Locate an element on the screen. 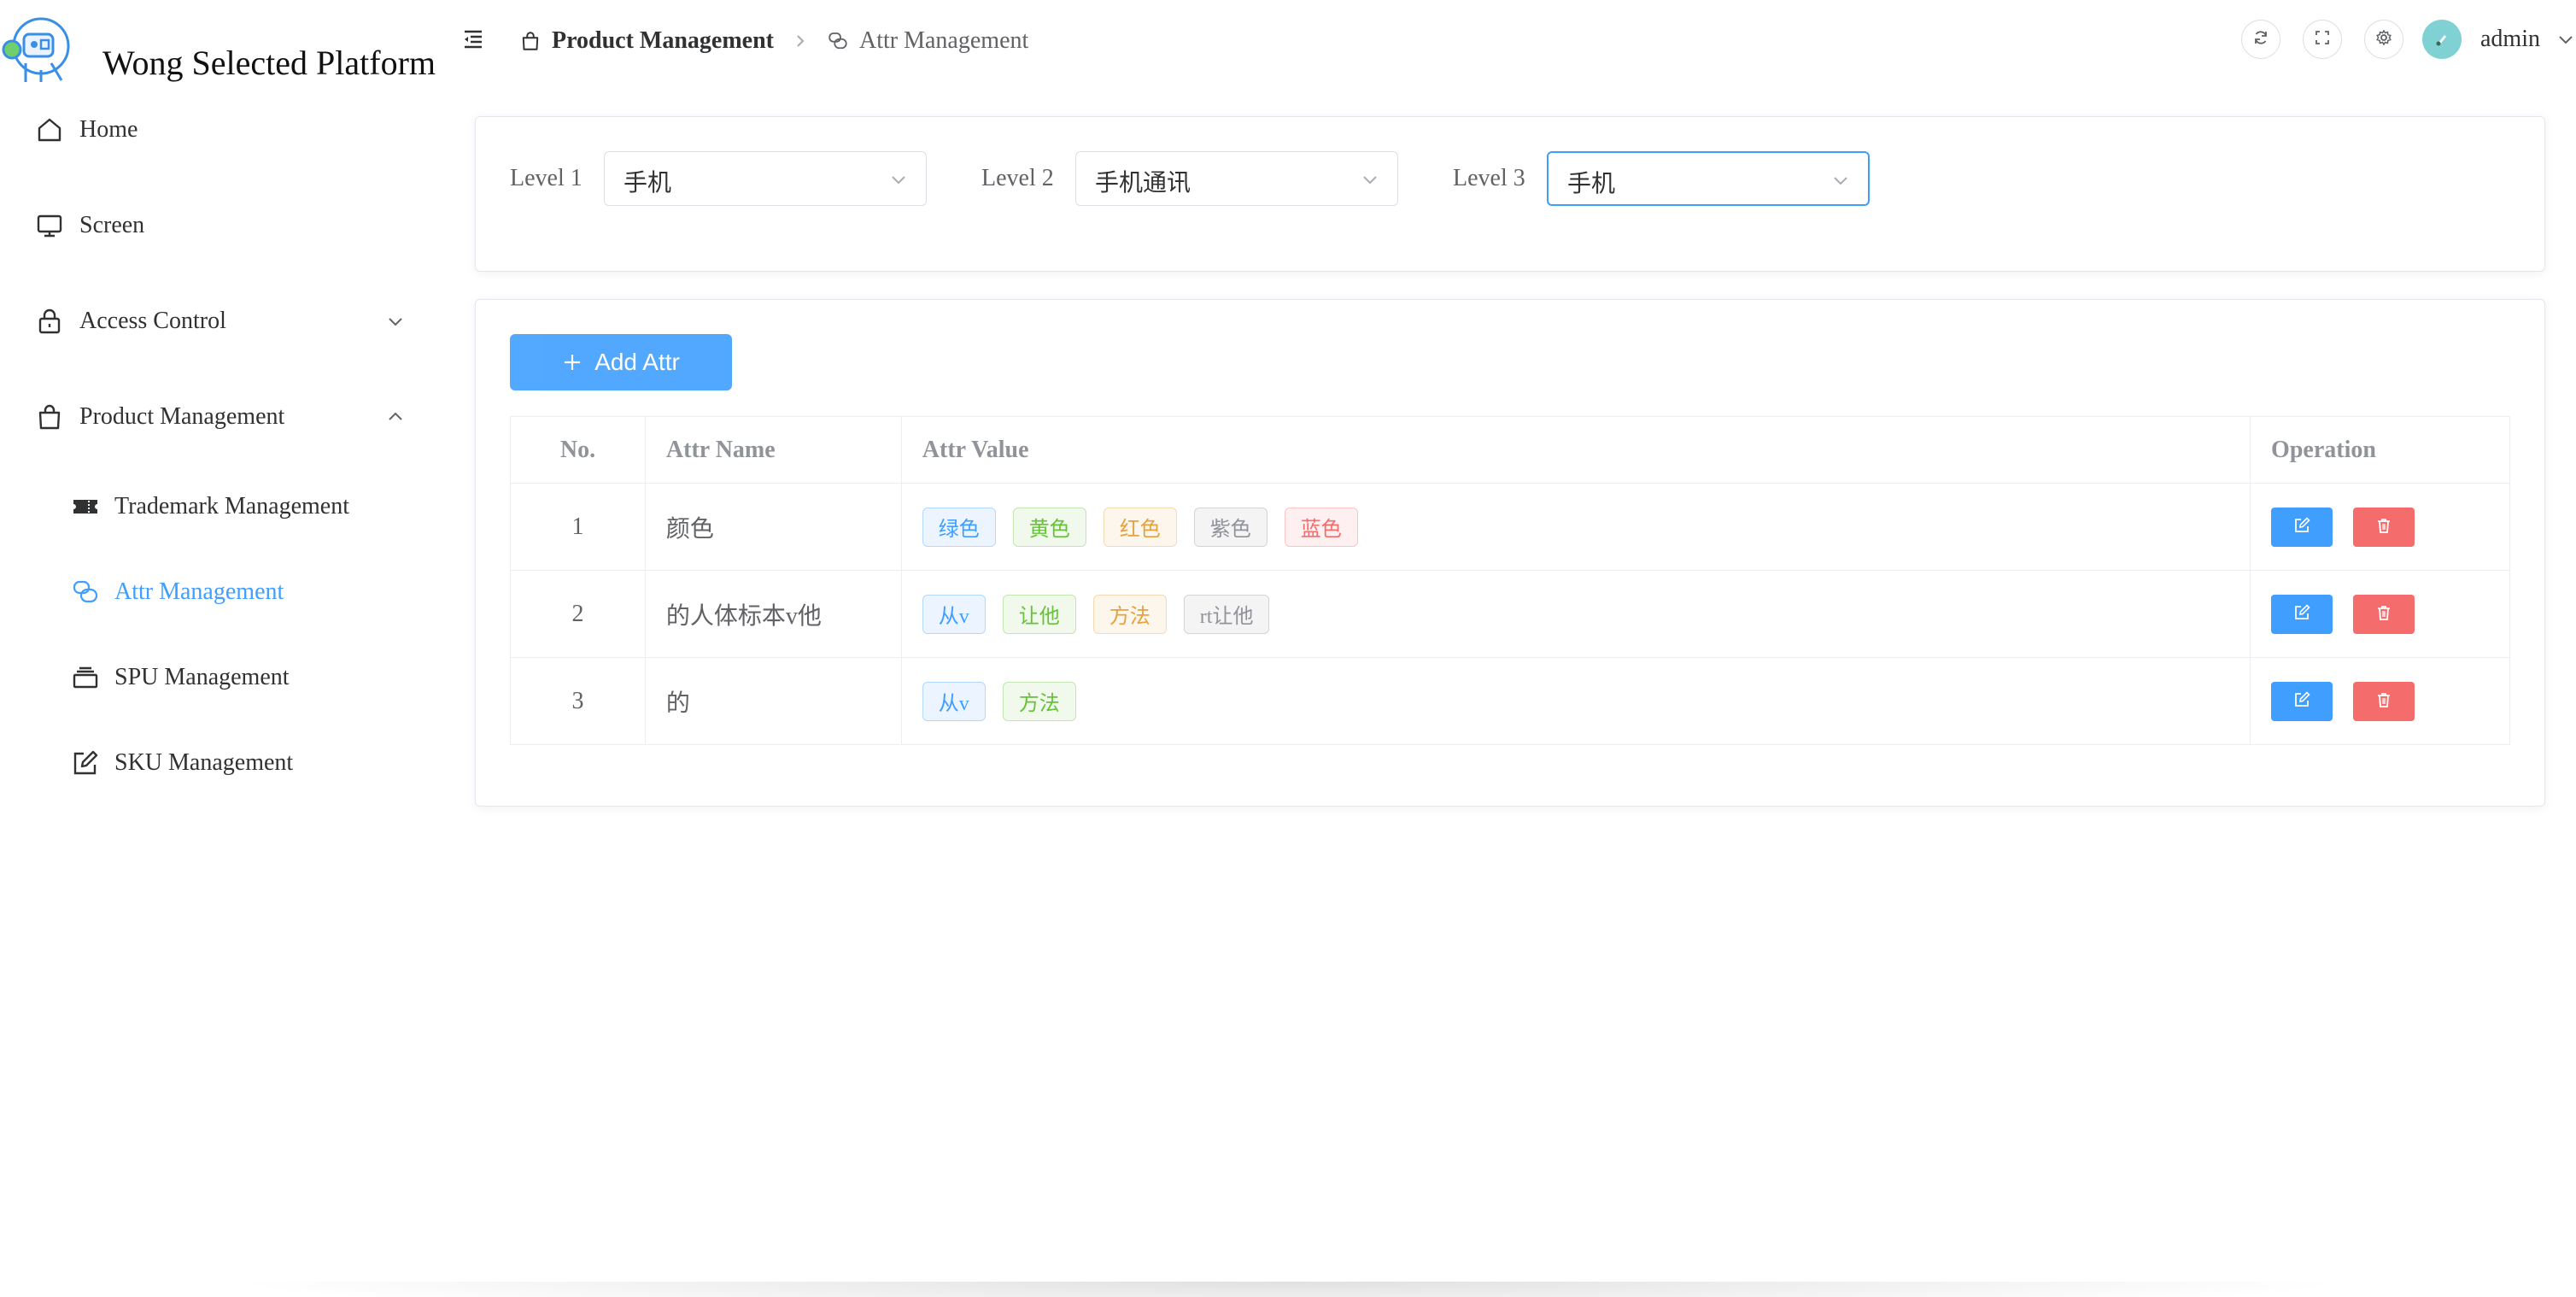  breadcrumb-label: Product Management is located at coordinates (663, 40).